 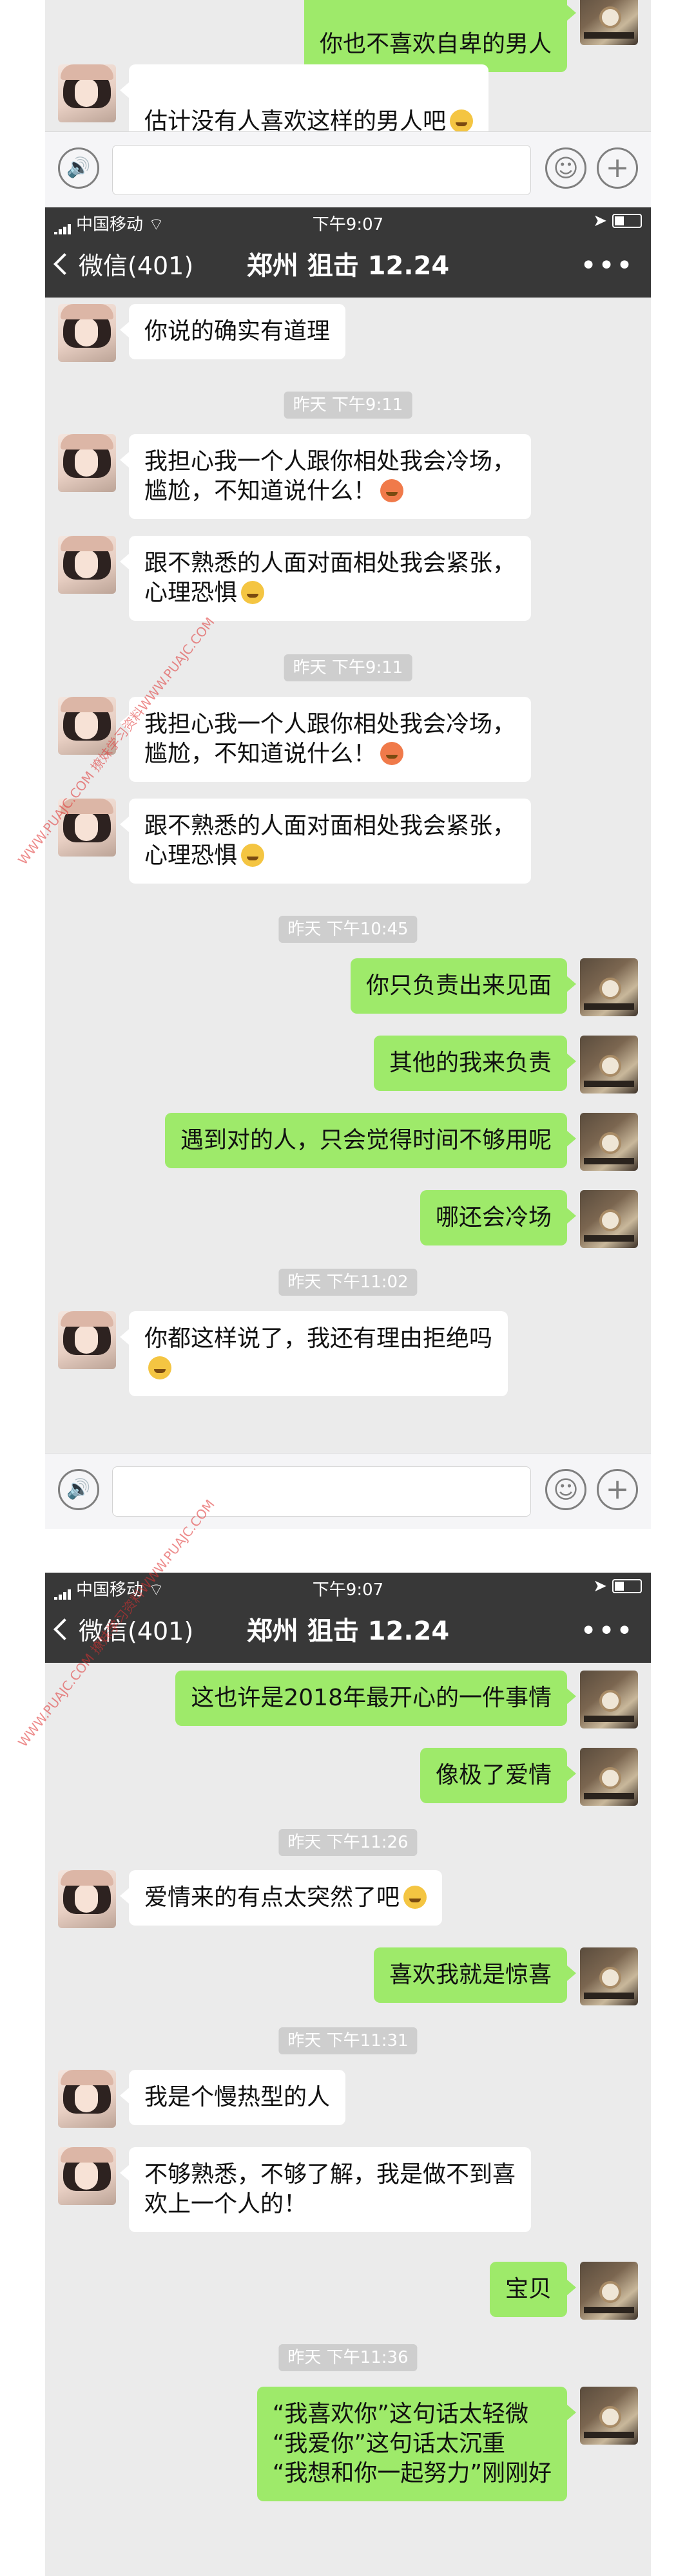 I want to click on status-bar: 中国移动 ⌔ 下午9:07 ➤, so click(x=348, y=222).